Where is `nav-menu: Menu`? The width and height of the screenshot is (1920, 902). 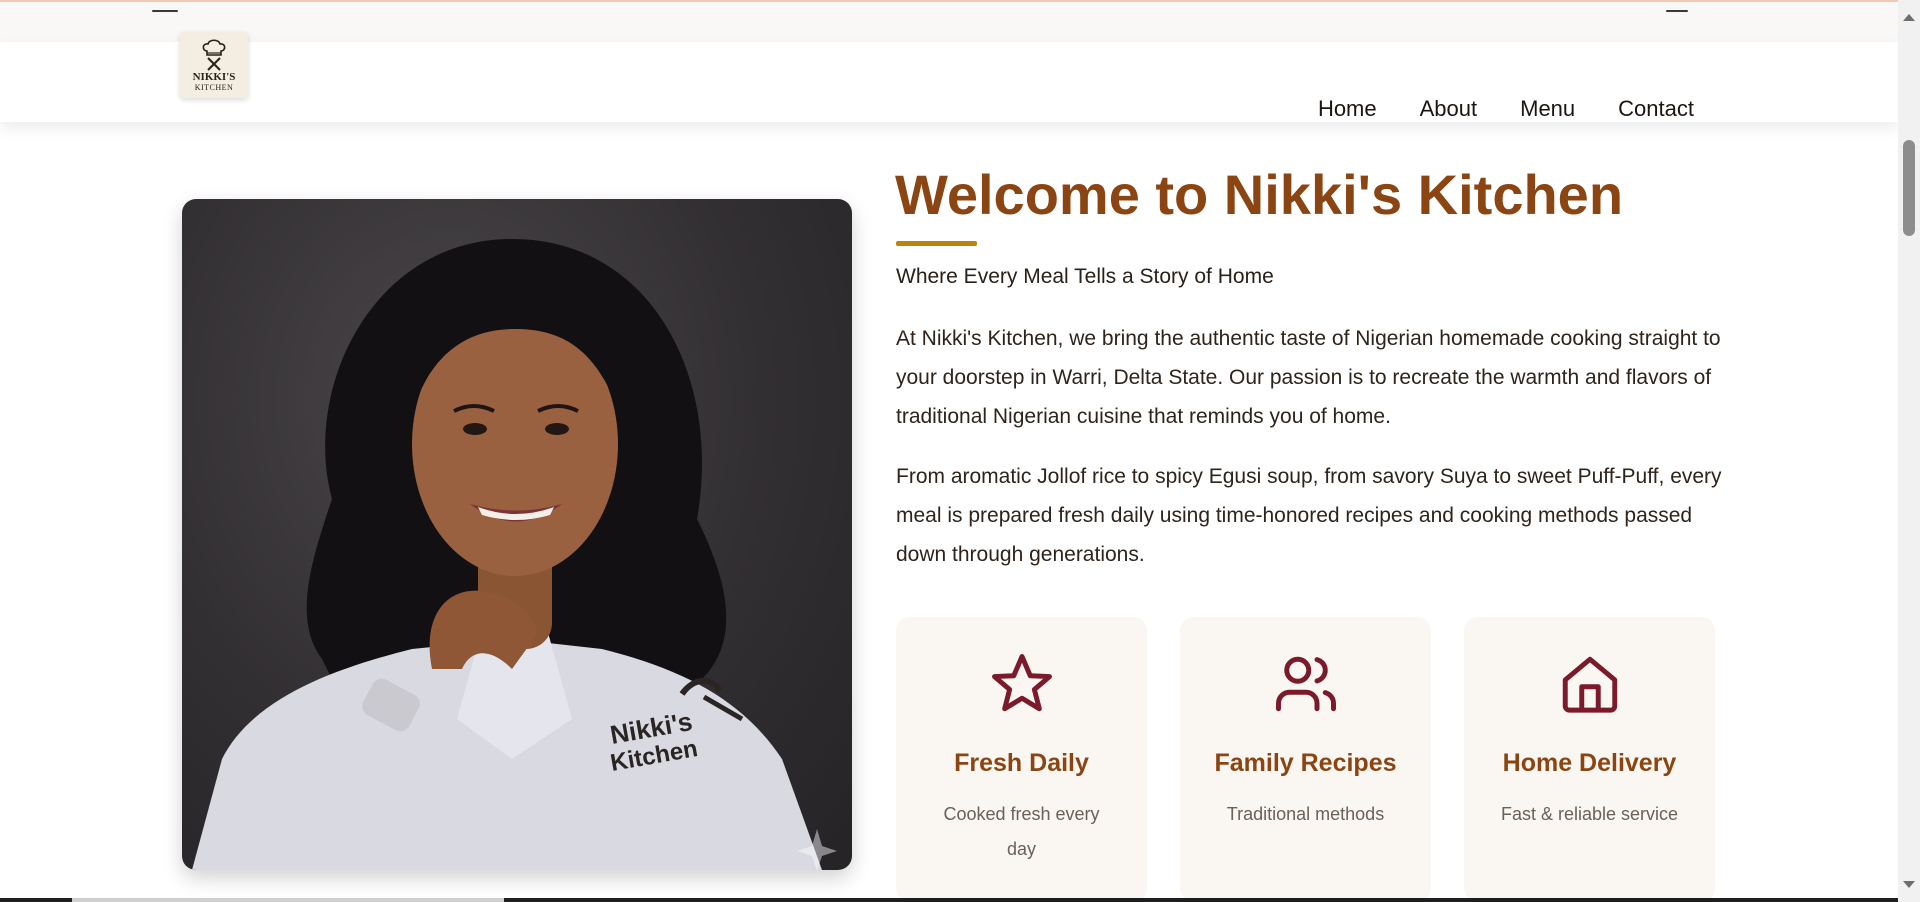
nav-menu: Menu is located at coordinates (1547, 109).